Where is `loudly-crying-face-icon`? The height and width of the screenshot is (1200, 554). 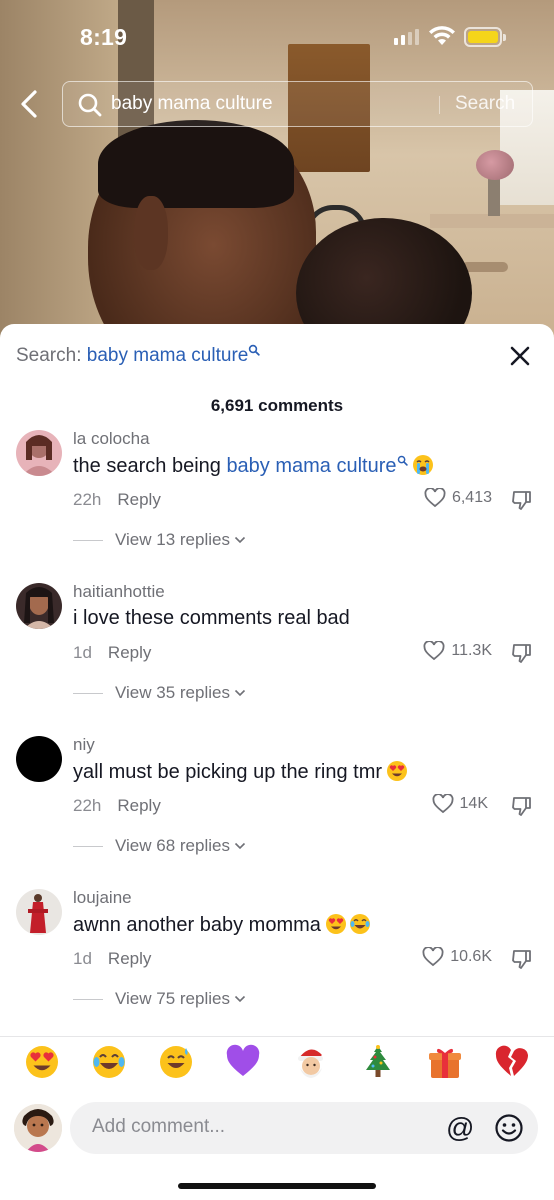
loudly-crying-face-icon is located at coordinates (422, 465).